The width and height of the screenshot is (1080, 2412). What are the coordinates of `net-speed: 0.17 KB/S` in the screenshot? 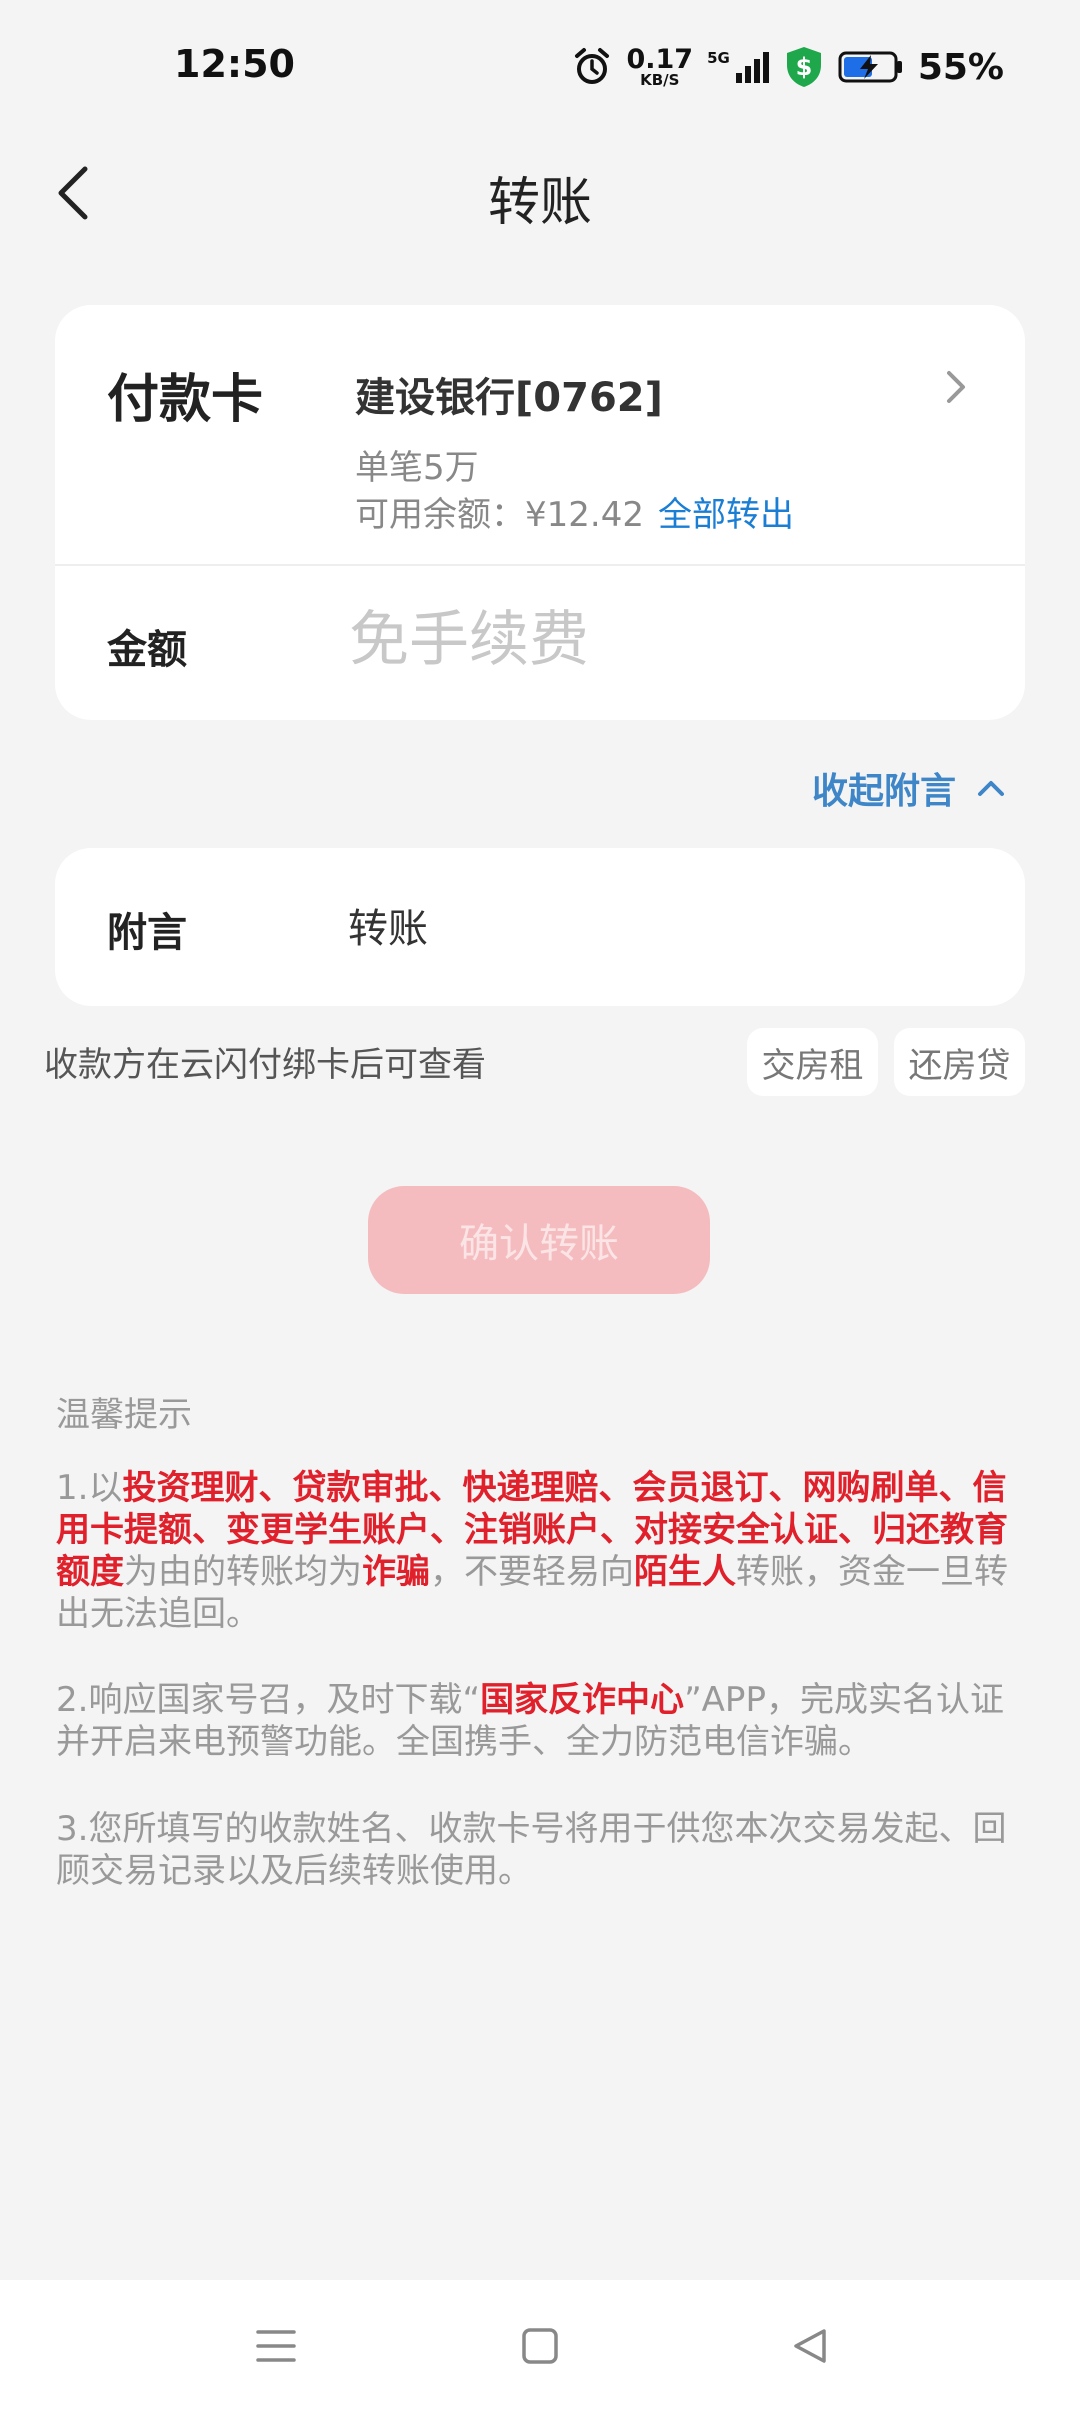 It's located at (659, 67).